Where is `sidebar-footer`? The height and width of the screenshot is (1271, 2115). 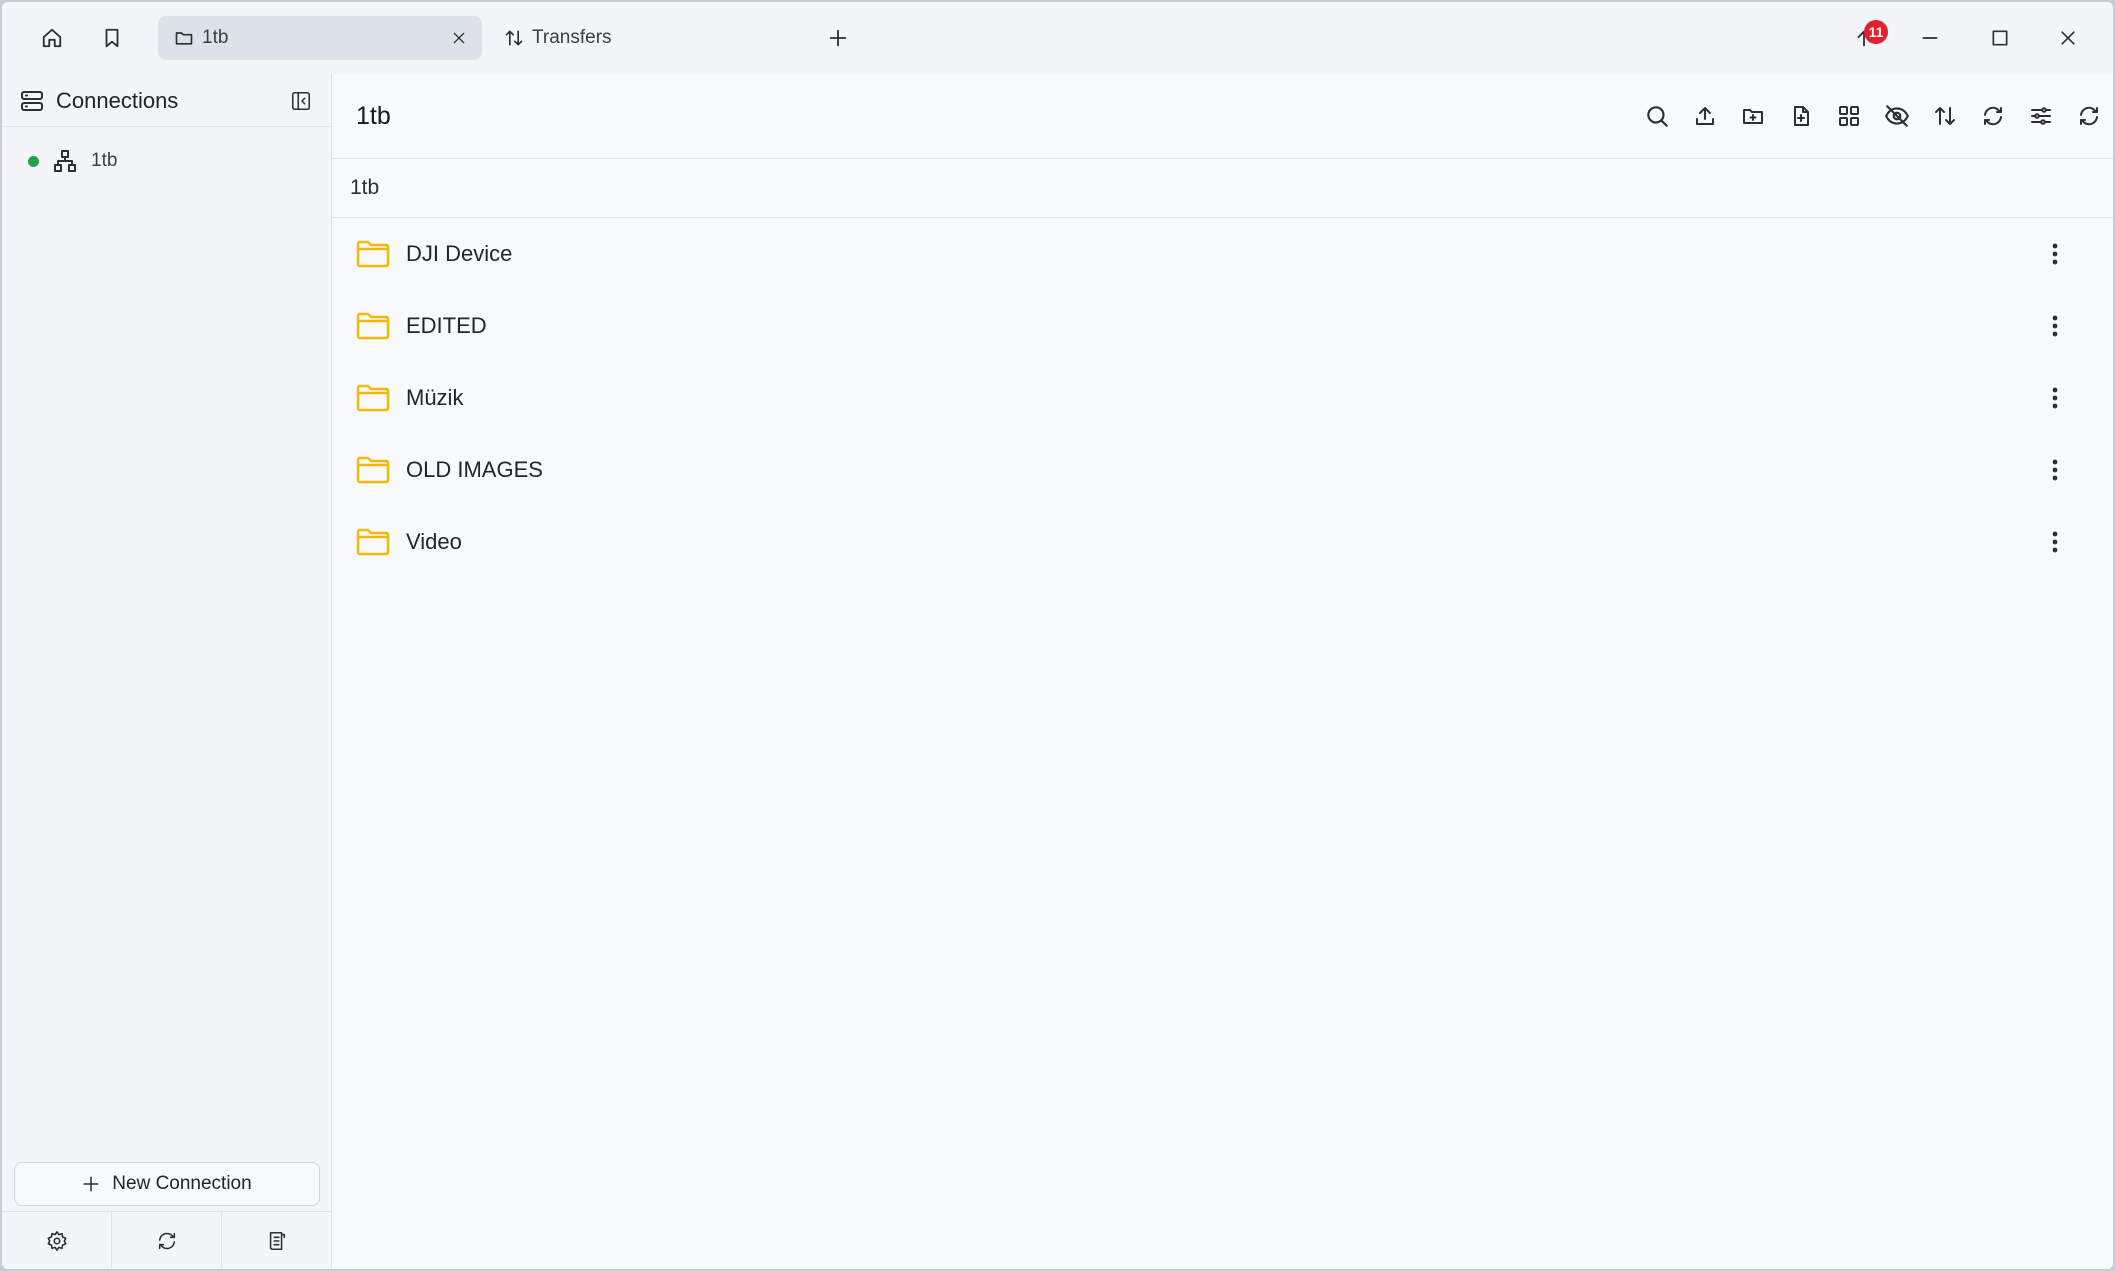
sidebar-footer is located at coordinates (166, 1240).